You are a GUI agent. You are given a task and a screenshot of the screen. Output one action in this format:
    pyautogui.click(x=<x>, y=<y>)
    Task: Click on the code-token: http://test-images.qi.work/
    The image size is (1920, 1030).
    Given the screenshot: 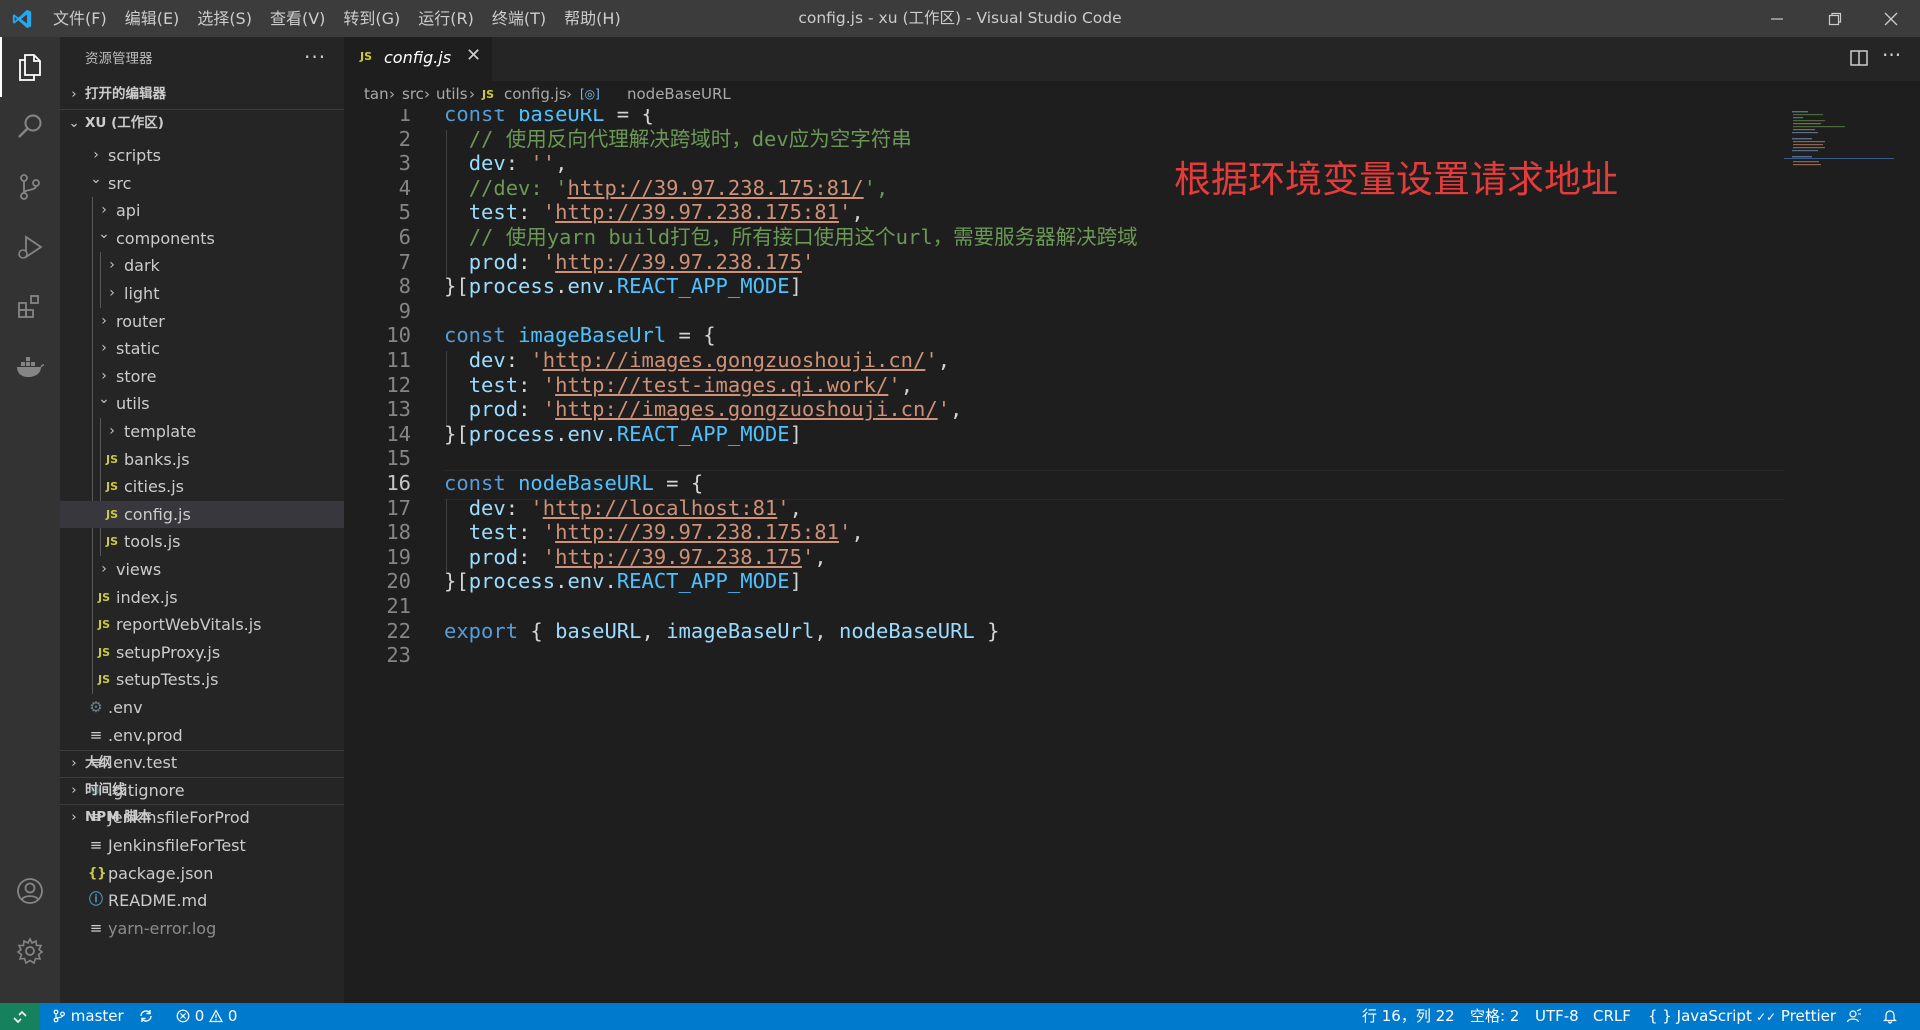 What is the action you would take?
    pyautogui.click(x=721, y=385)
    